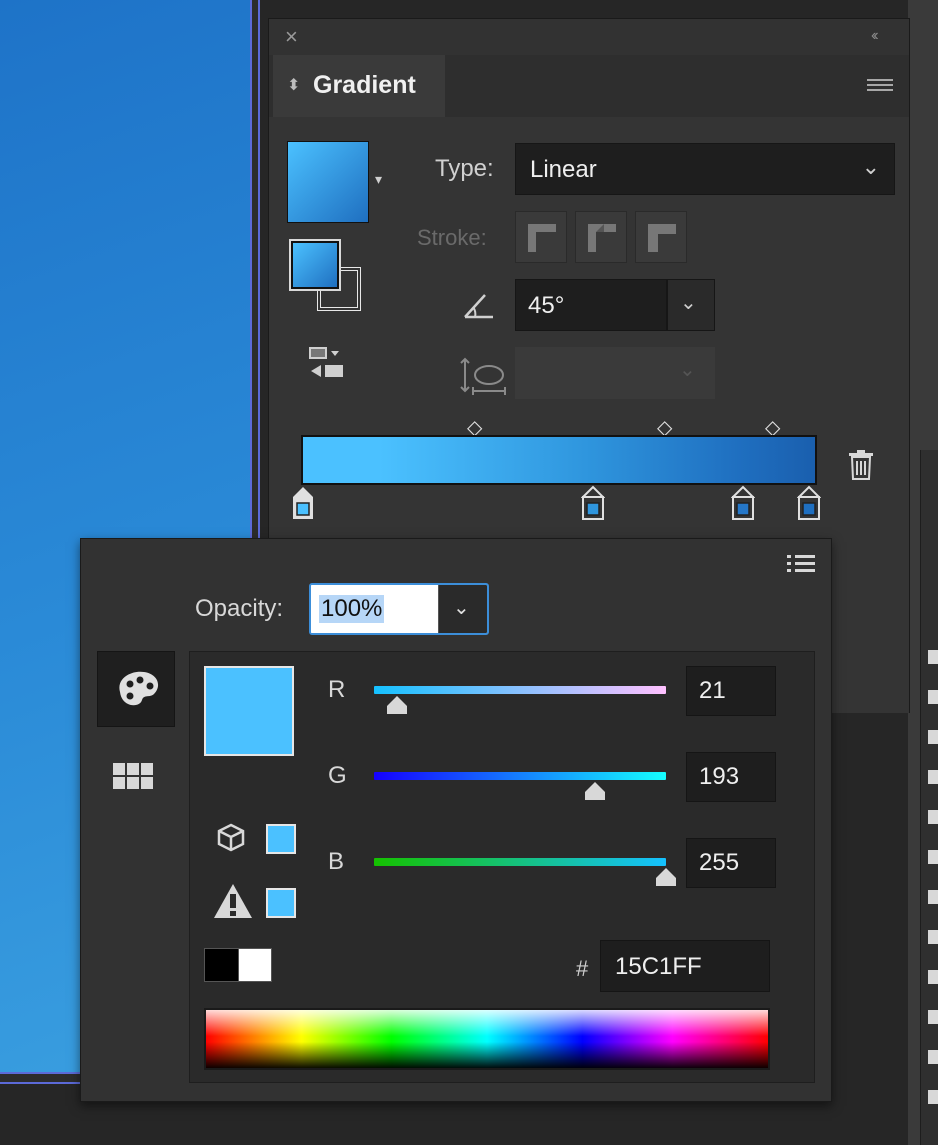 The width and height of the screenshot is (938, 1145). Describe the element at coordinates (731, 691) in the screenshot. I see `channel-value-input: 21` at that location.